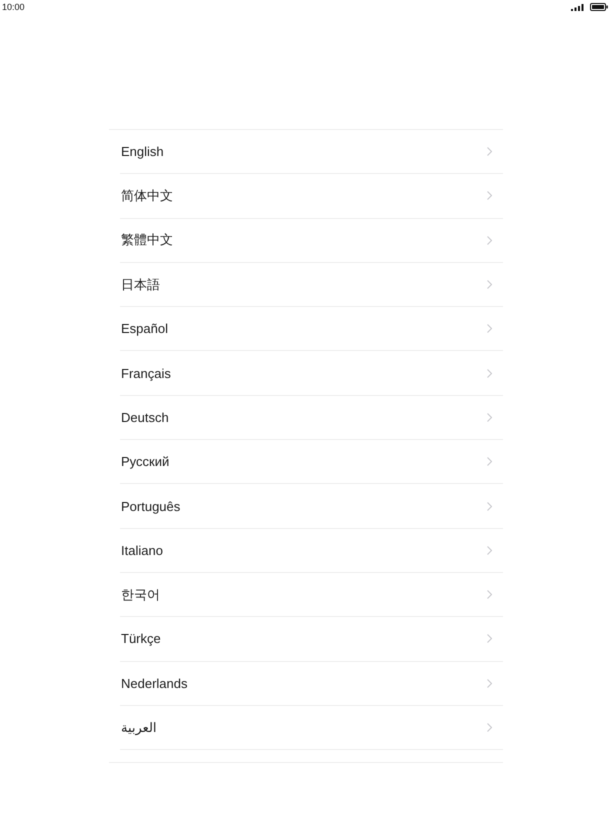  I want to click on language-row: Deutsch, so click(311, 418).